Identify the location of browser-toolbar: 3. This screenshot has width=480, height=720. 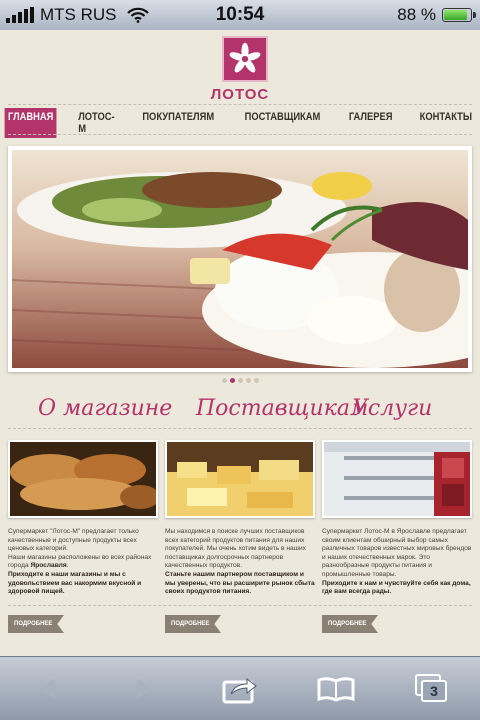
(240, 688).